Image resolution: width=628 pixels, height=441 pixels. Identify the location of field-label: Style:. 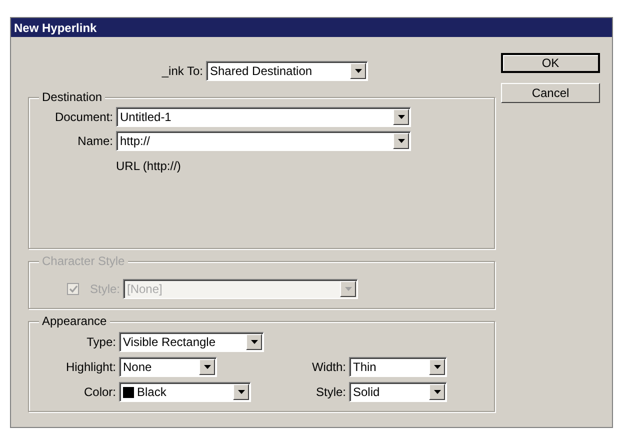
(330, 392).